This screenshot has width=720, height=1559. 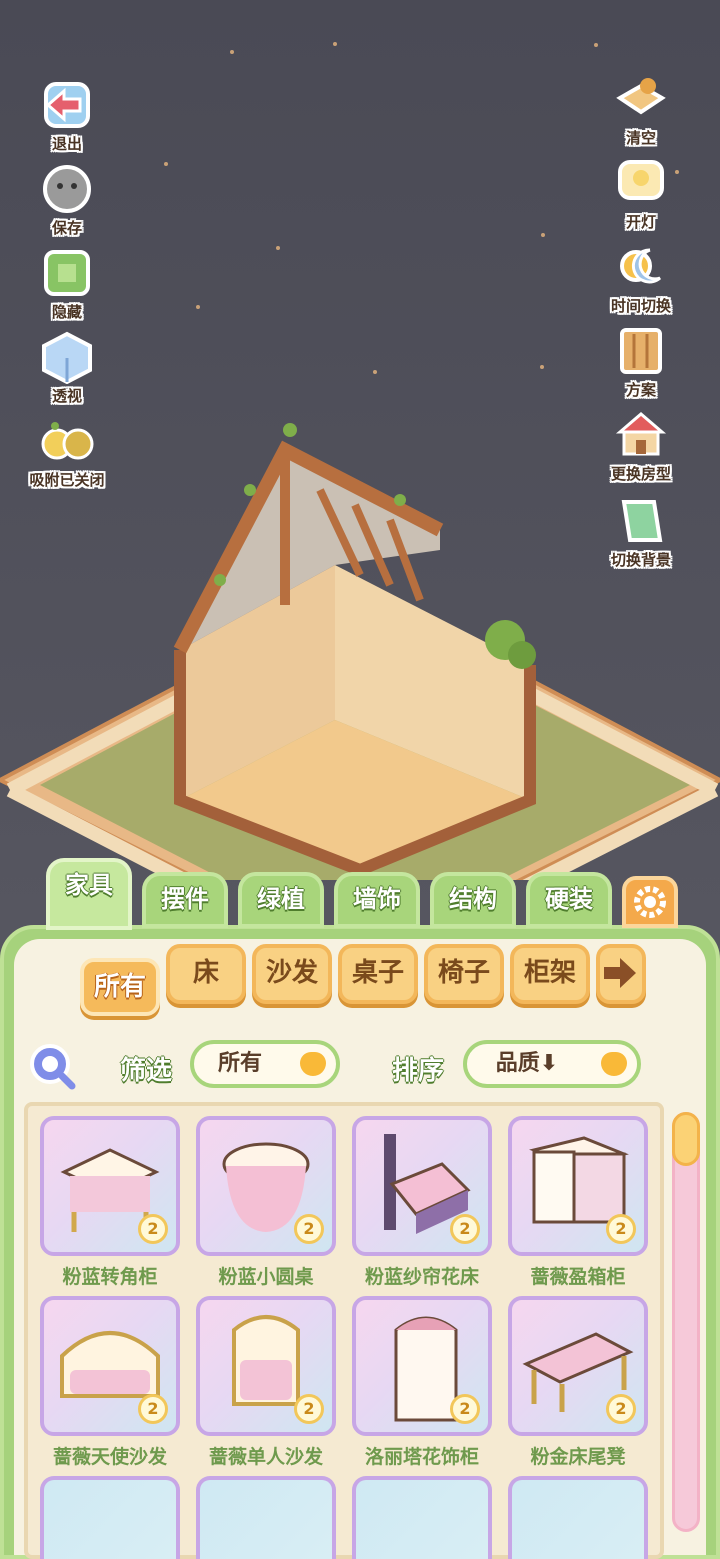 I want to click on clear-icon, so click(x=641, y=96).